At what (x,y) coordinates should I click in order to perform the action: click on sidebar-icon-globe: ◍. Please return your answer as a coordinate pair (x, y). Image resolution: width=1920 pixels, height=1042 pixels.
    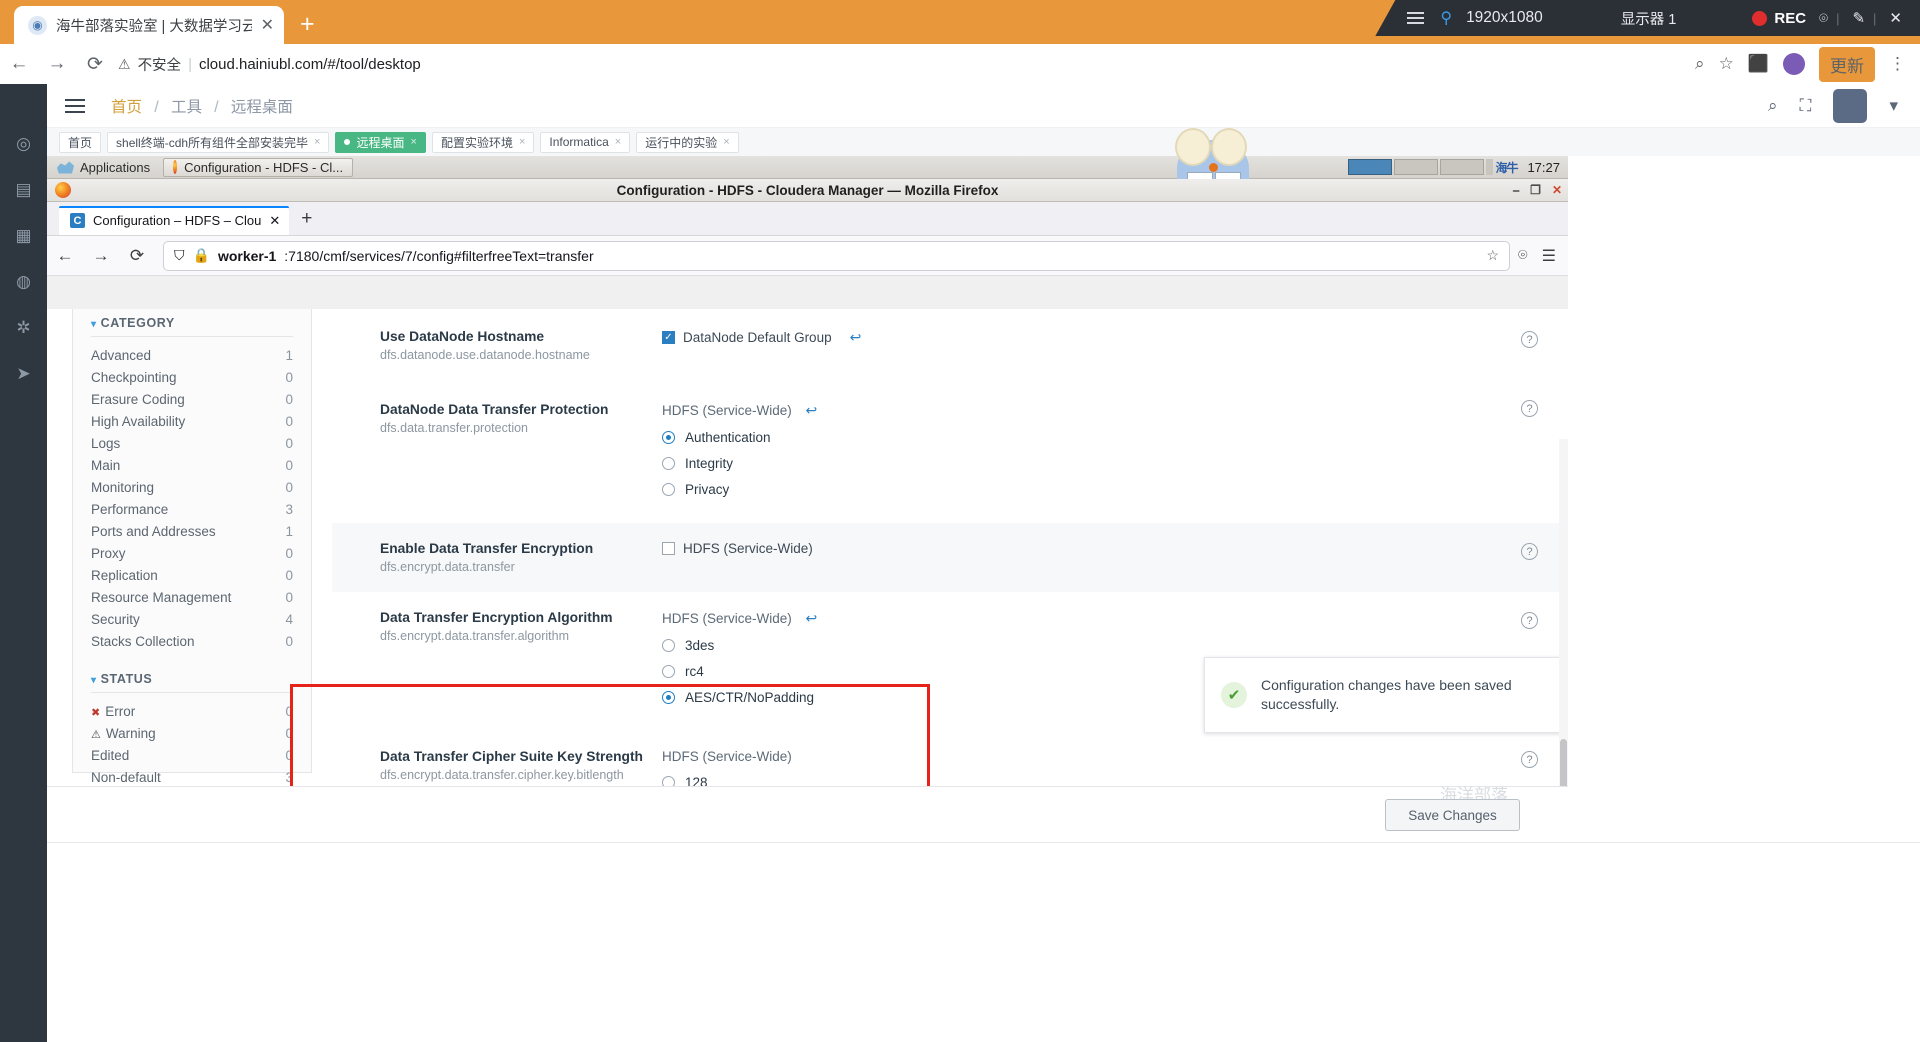
    Looking at the image, I should click on (23, 282).